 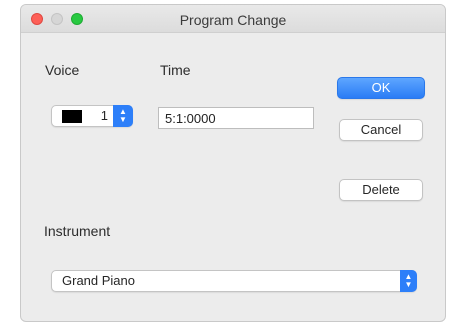 I want to click on voice-value: 1, so click(x=104, y=115).